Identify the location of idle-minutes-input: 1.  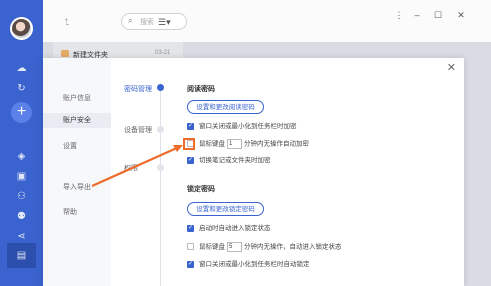
(234, 144).